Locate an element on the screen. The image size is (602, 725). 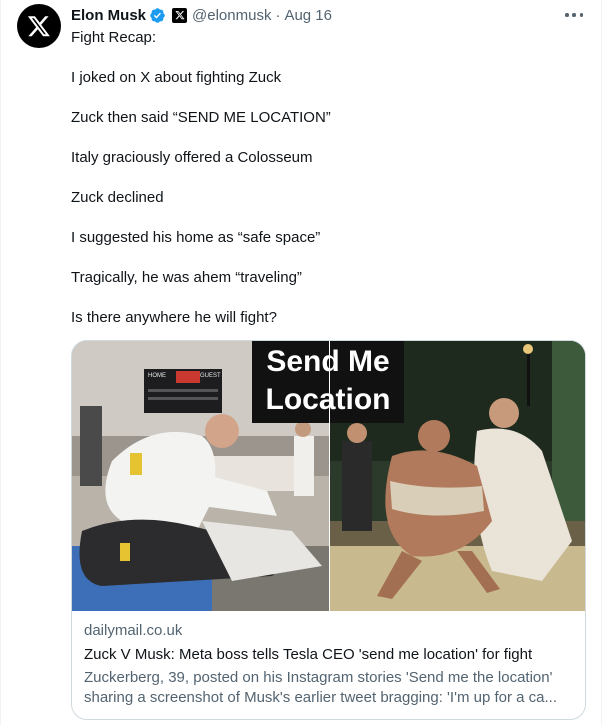
overlay-line-1: Send Me is located at coordinates (327, 361).